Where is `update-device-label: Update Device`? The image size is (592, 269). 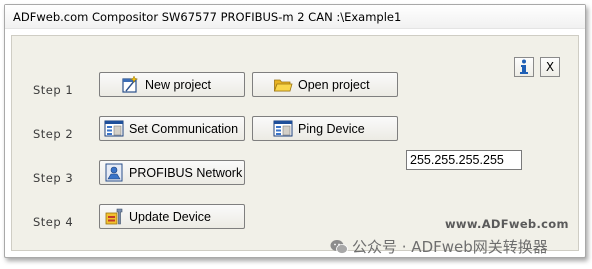 update-device-label: Update Device is located at coordinates (170, 216).